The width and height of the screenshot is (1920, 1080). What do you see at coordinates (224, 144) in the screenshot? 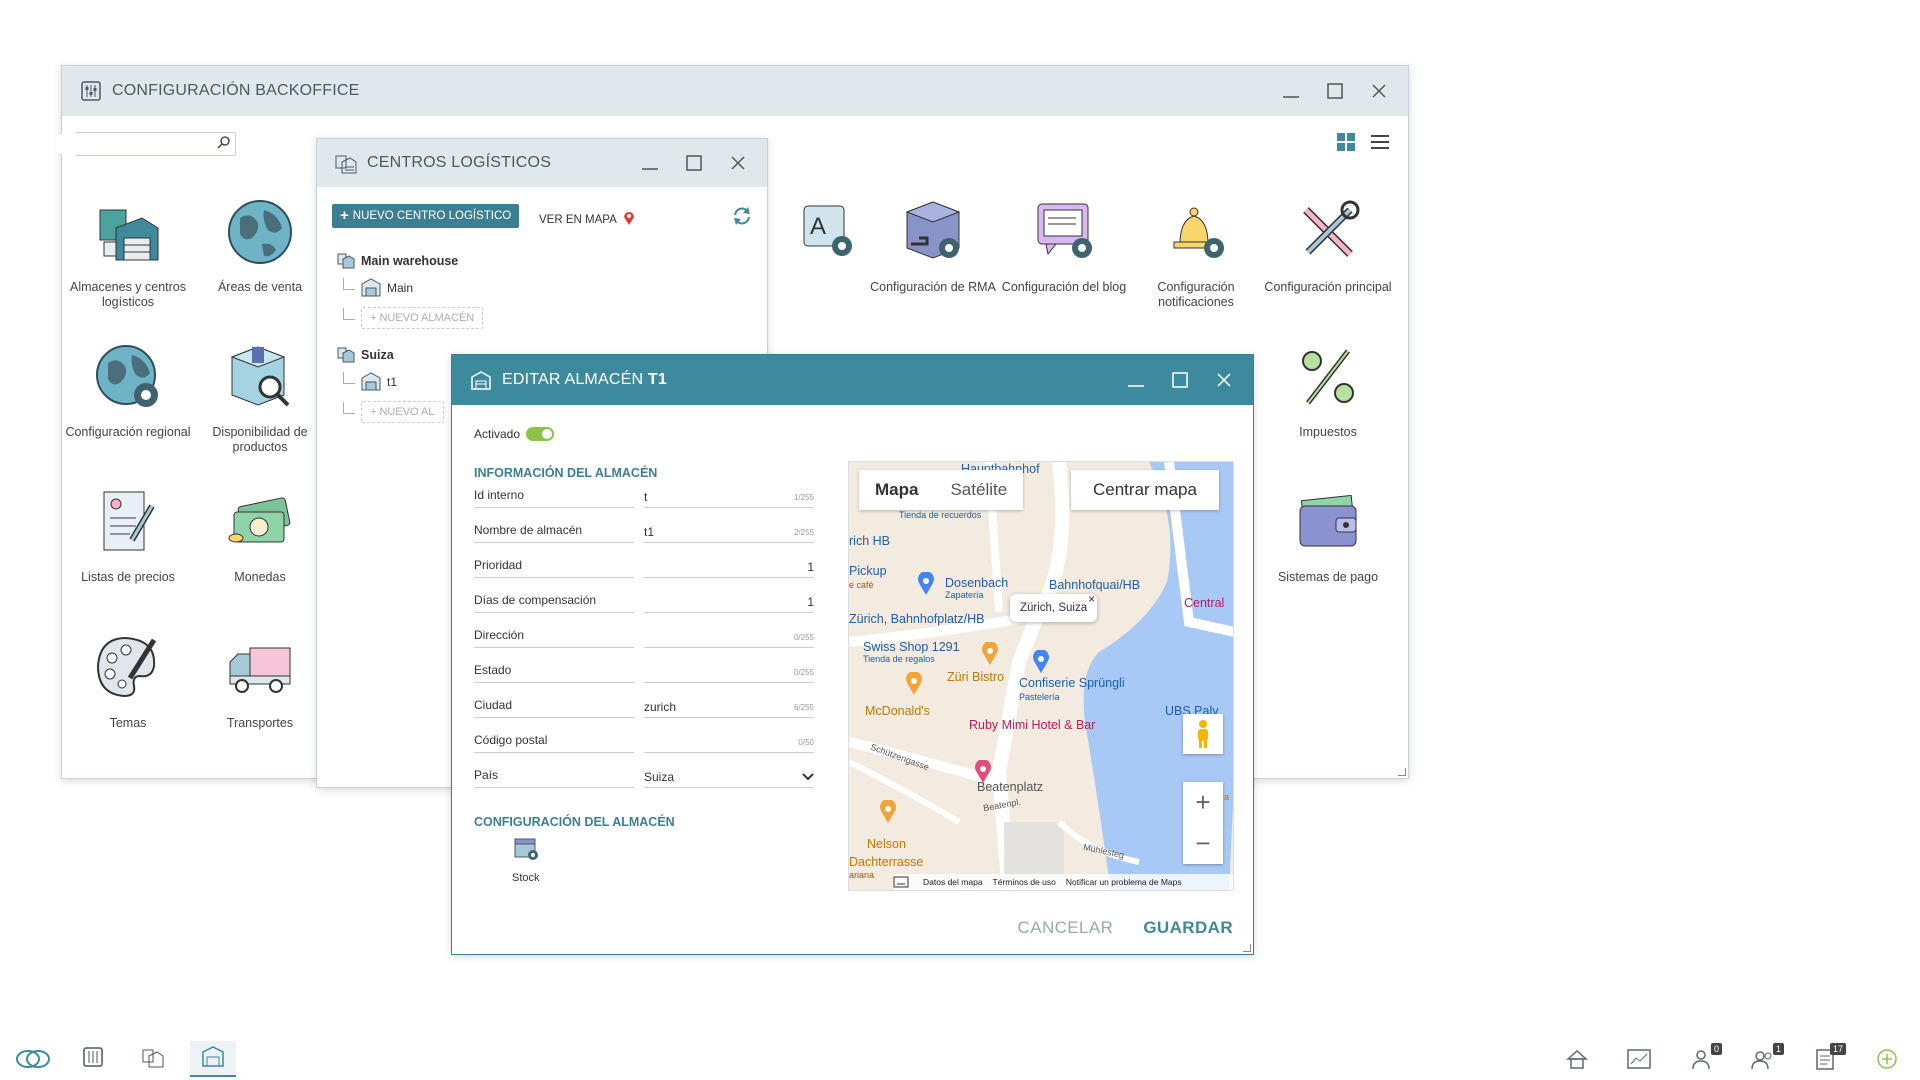
I see `search-icon` at bounding box center [224, 144].